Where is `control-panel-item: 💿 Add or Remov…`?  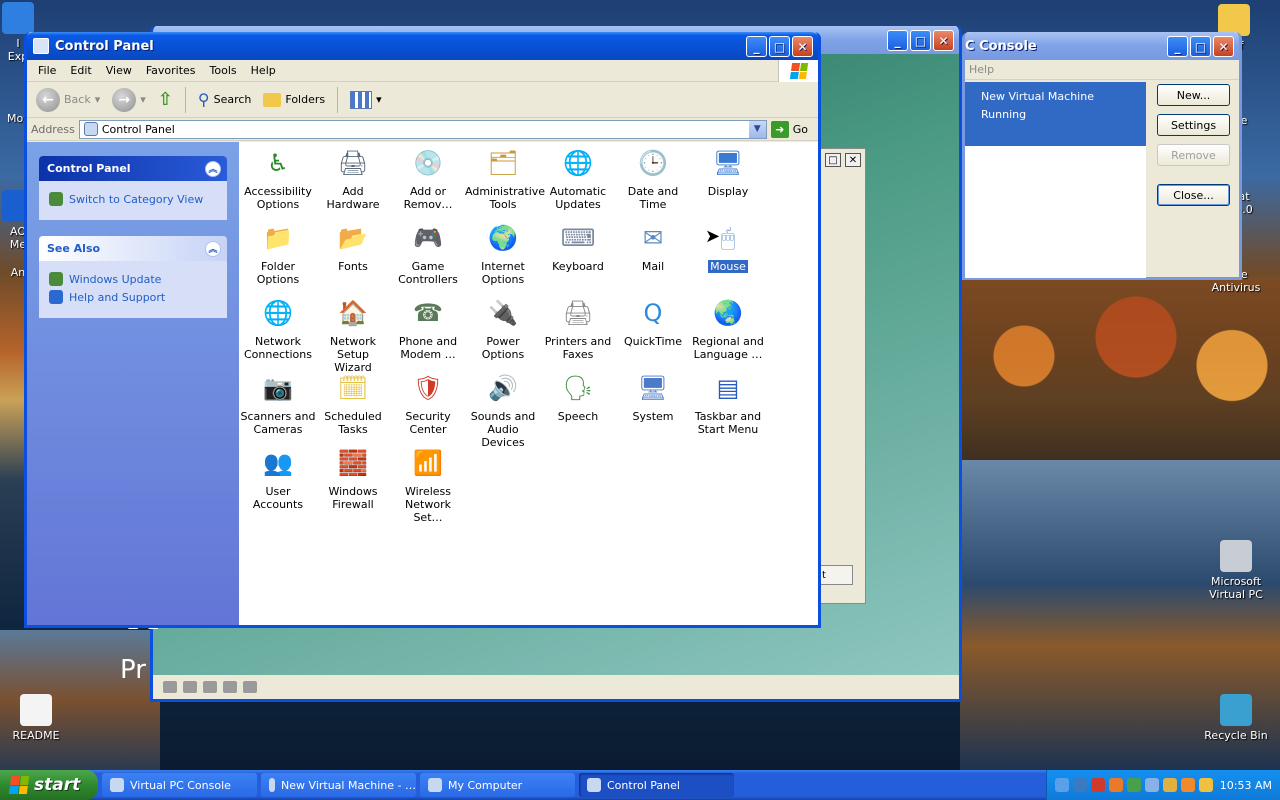 control-panel-item: 💿 Add or Remov… is located at coordinates (428, 179).